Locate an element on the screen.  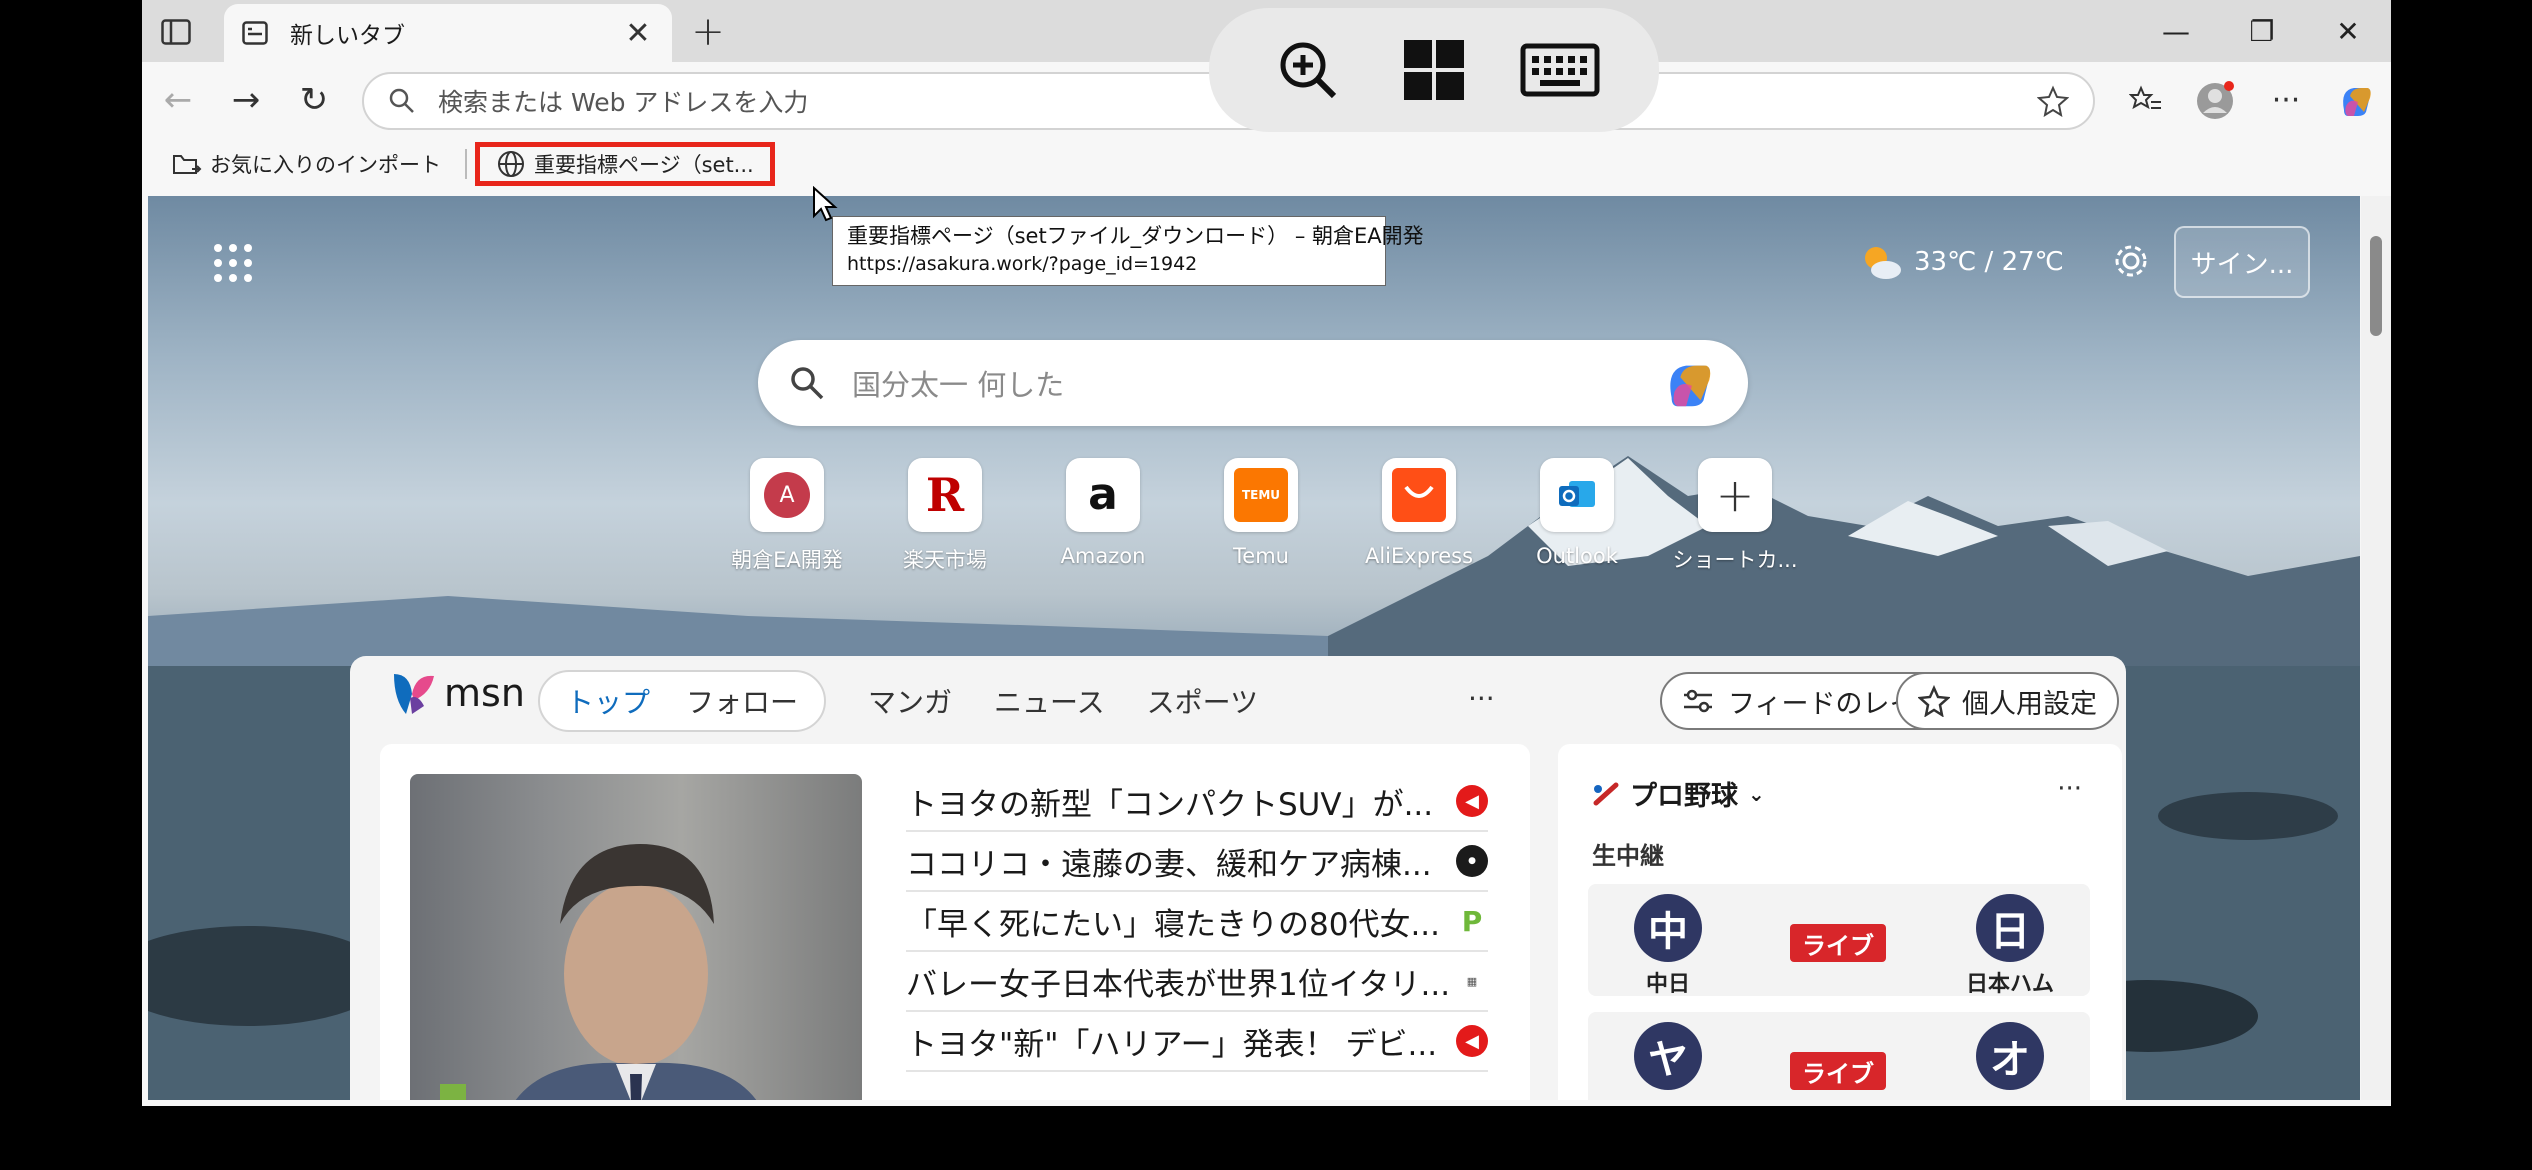
news-source-icon: ▦ is located at coordinates (1472, 981).